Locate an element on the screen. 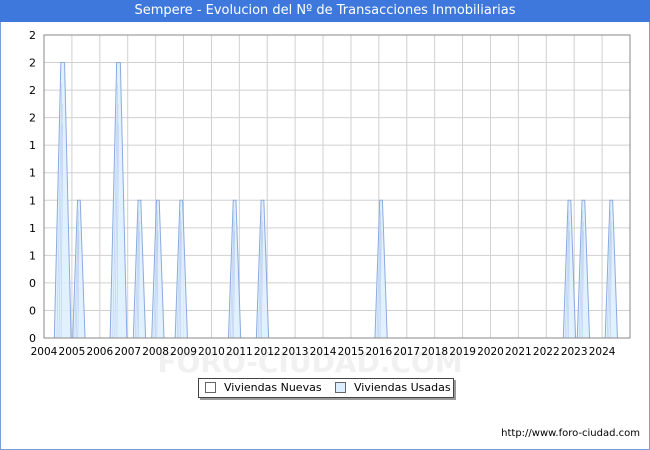 The width and height of the screenshot is (650, 450). legend-swatch-usadas is located at coordinates (340, 387).